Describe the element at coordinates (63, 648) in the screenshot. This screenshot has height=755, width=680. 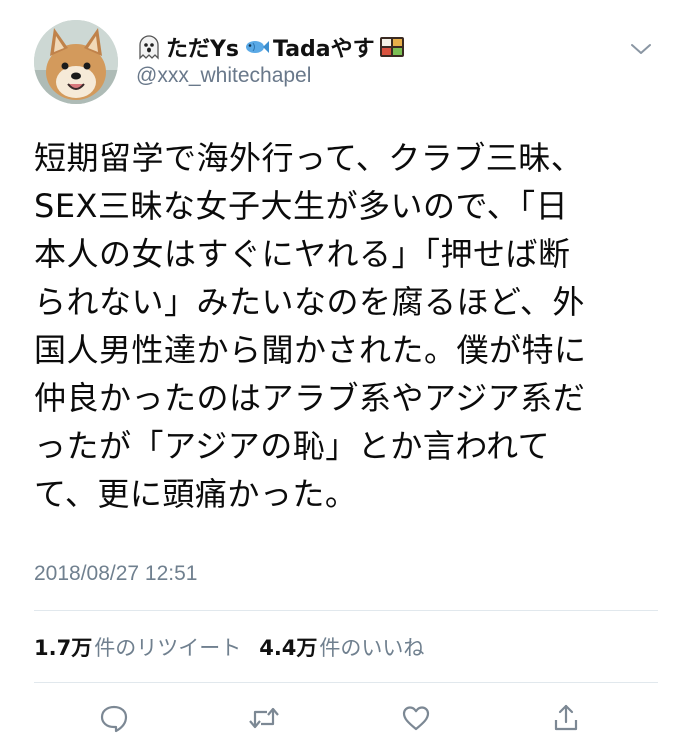
I see `retweet-count: 1.7万` at that location.